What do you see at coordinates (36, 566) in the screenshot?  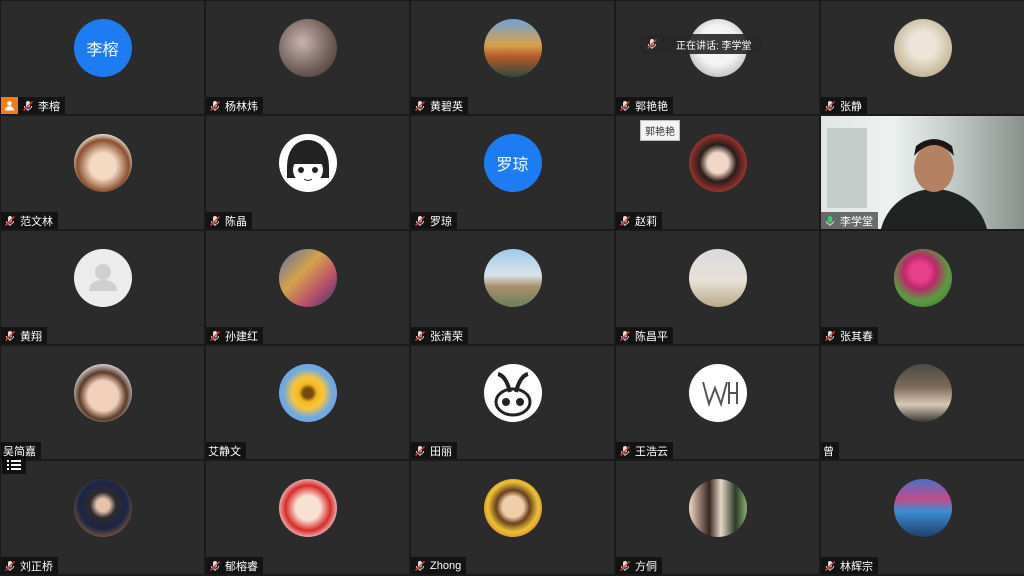 I see `participant-name: 刘正桥` at bounding box center [36, 566].